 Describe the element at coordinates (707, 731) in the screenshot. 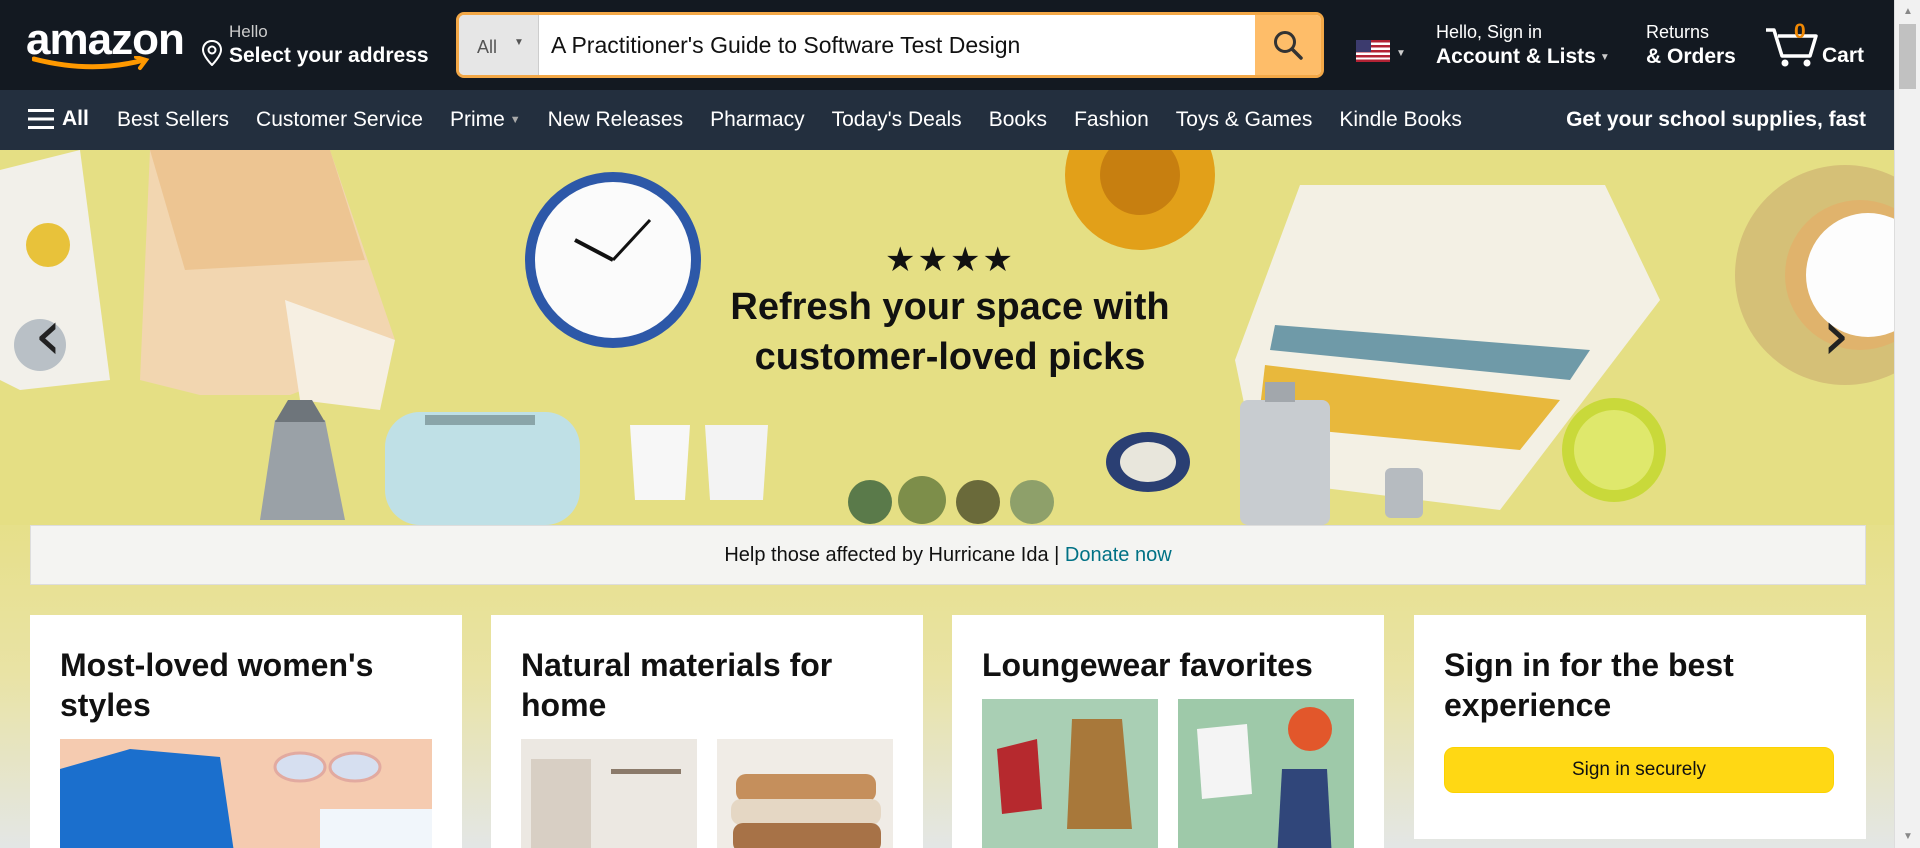

I see `card-natural-materials: Natural materials for home` at that location.